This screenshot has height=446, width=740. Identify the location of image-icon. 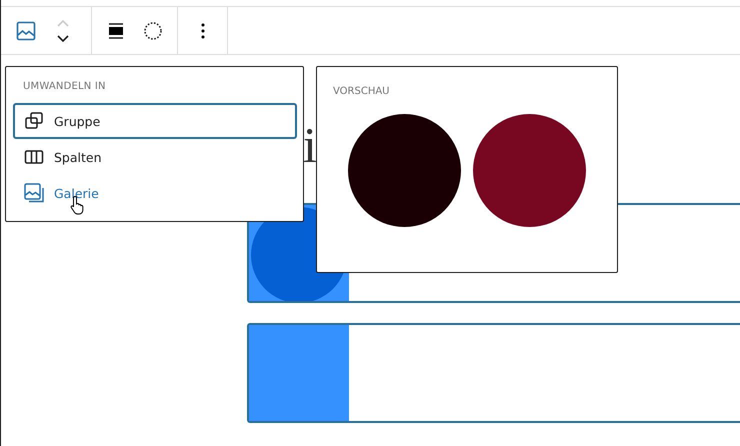
(26, 30).